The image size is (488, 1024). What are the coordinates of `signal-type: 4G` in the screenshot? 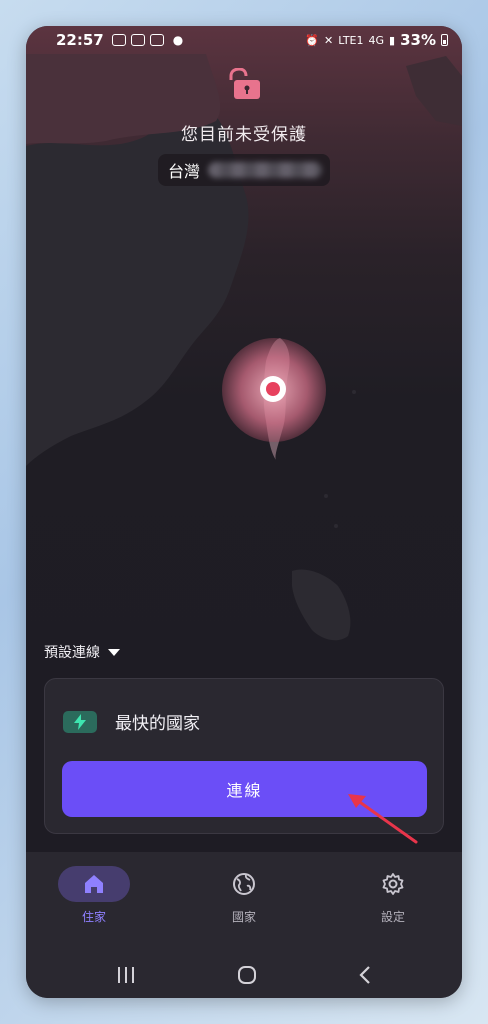 It's located at (376, 40).